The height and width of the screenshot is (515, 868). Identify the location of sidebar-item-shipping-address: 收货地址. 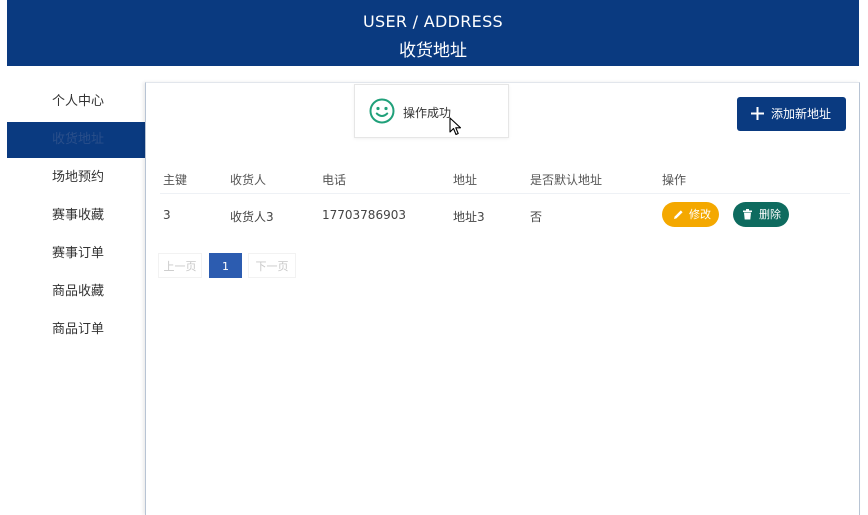
(76, 140).